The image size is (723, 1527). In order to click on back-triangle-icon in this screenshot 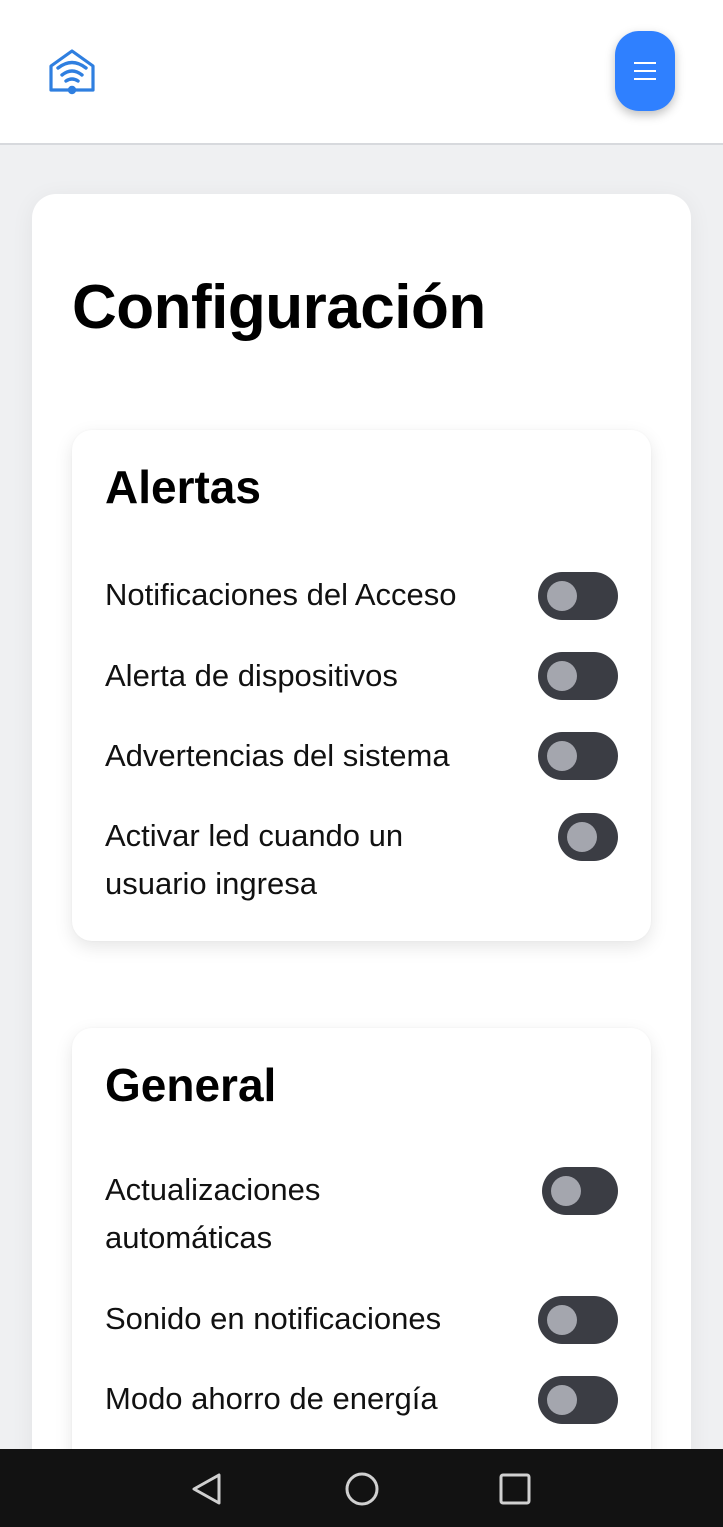, I will do `click(206, 1489)`.